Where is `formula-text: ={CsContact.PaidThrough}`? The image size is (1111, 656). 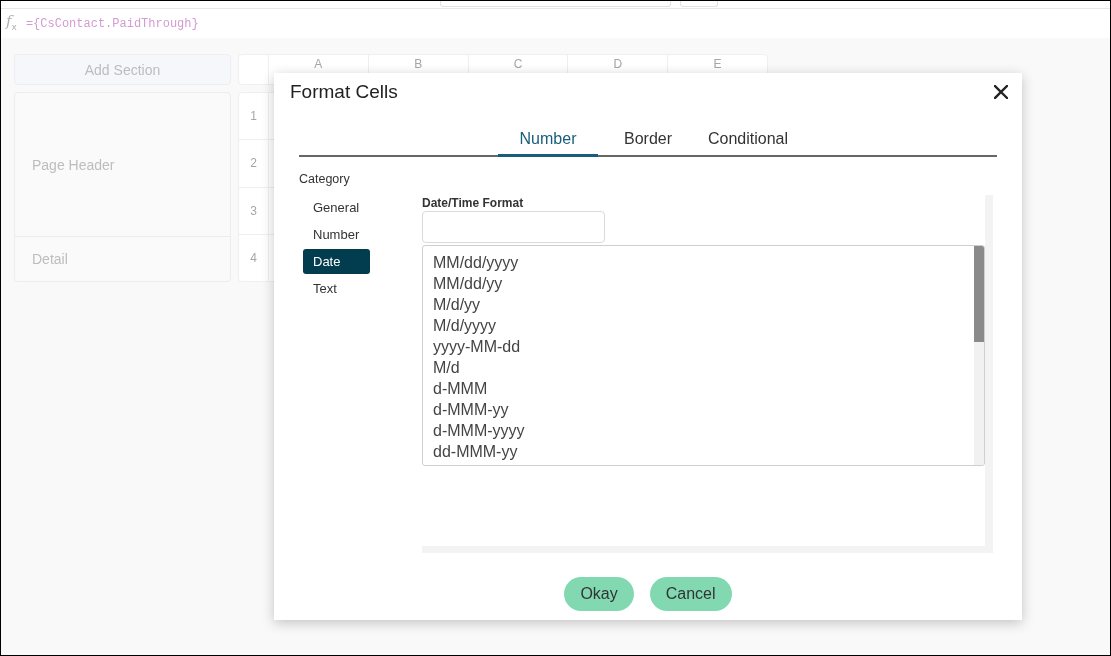 formula-text: ={CsContact.PaidThrough} is located at coordinates (112, 23).